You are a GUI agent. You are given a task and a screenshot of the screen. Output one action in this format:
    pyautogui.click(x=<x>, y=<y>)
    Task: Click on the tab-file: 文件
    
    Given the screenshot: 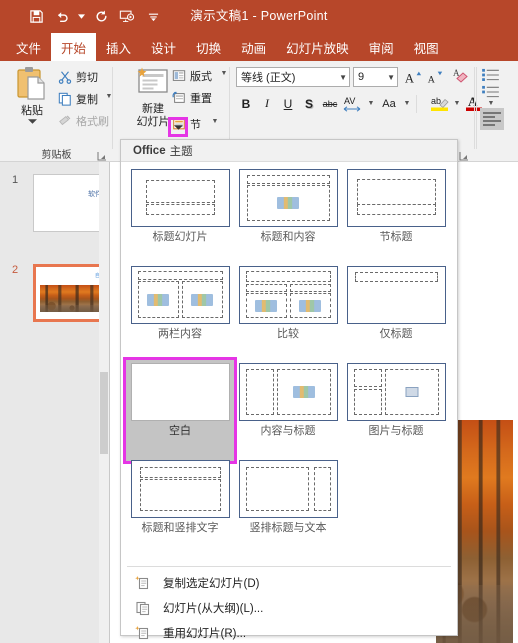 What is the action you would take?
    pyautogui.click(x=28, y=47)
    